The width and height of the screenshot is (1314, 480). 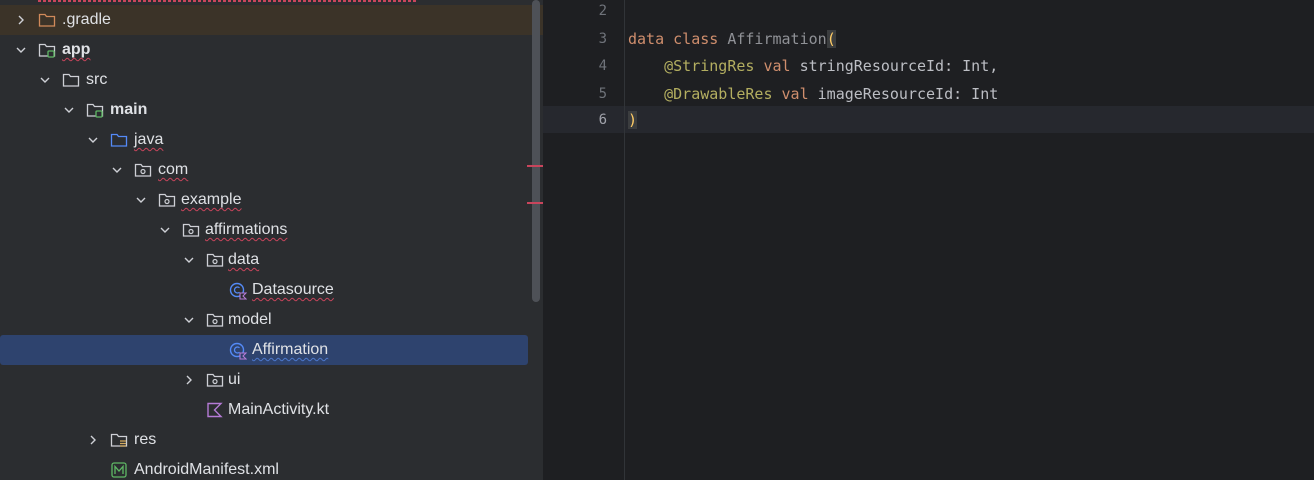 What do you see at coordinates (149, 139) in the screenshot?
I see `tree-item-label: java` at bounding box center [149, 139].